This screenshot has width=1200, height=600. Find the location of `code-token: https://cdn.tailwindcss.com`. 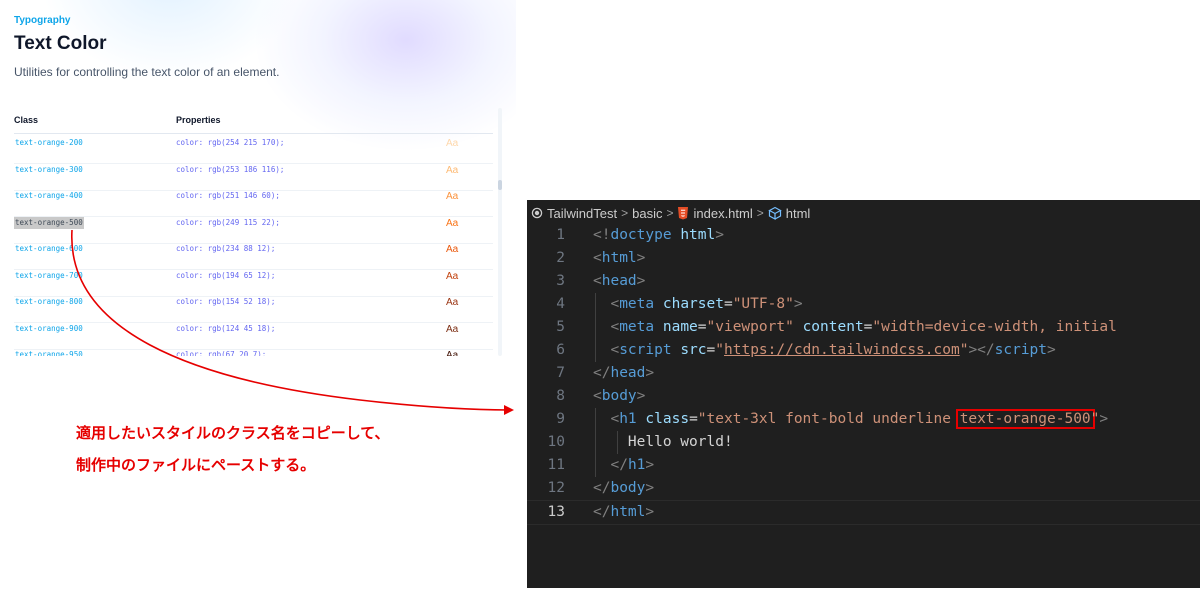

code-token: https://cdn.tailwindcss.com is located at coordinates (842, 350).